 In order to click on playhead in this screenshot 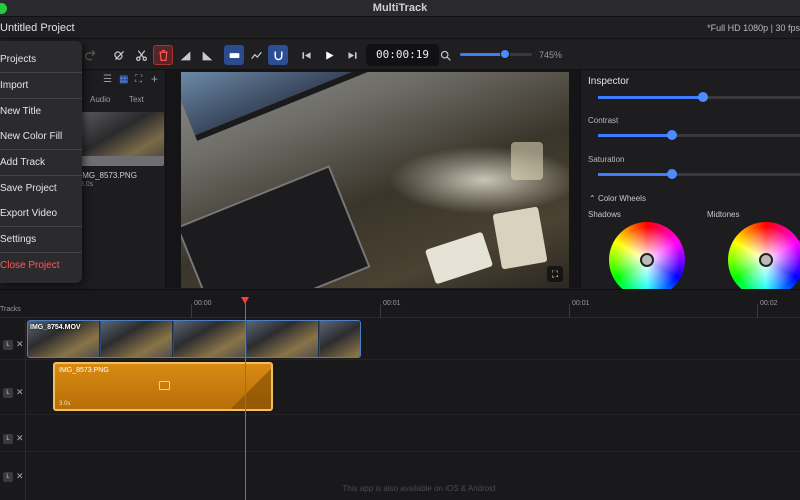, I will do `click(245, 398)`.